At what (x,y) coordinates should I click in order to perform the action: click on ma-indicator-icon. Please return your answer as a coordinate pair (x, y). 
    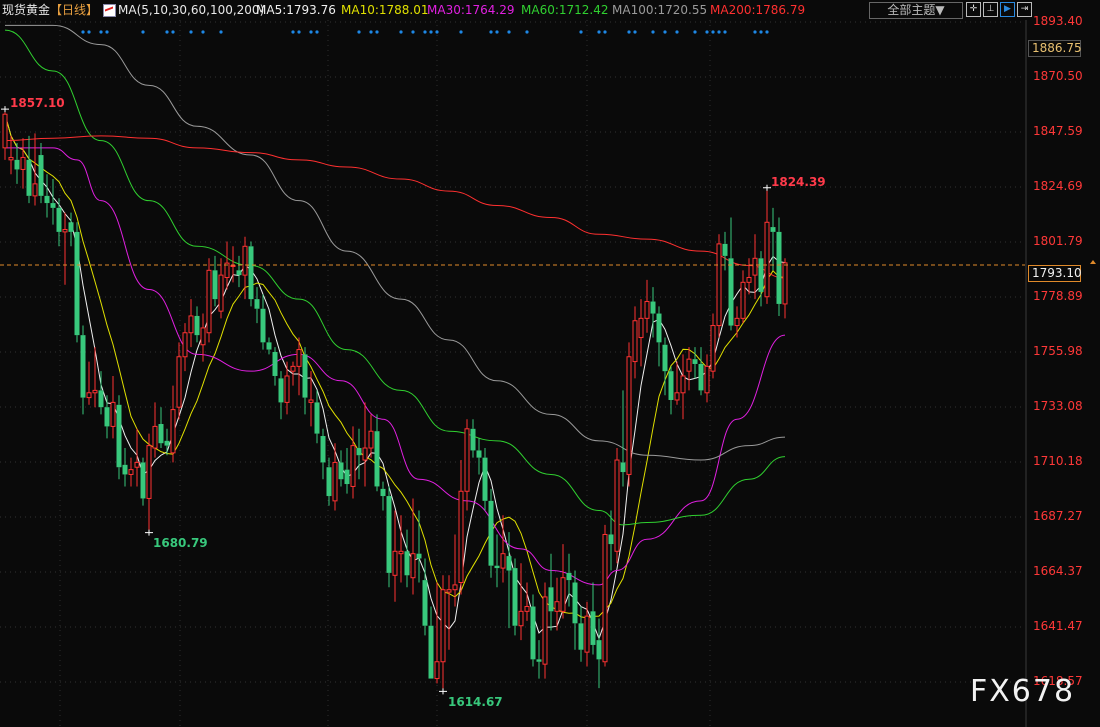
    Looking at the image, I should click on (109, 10).